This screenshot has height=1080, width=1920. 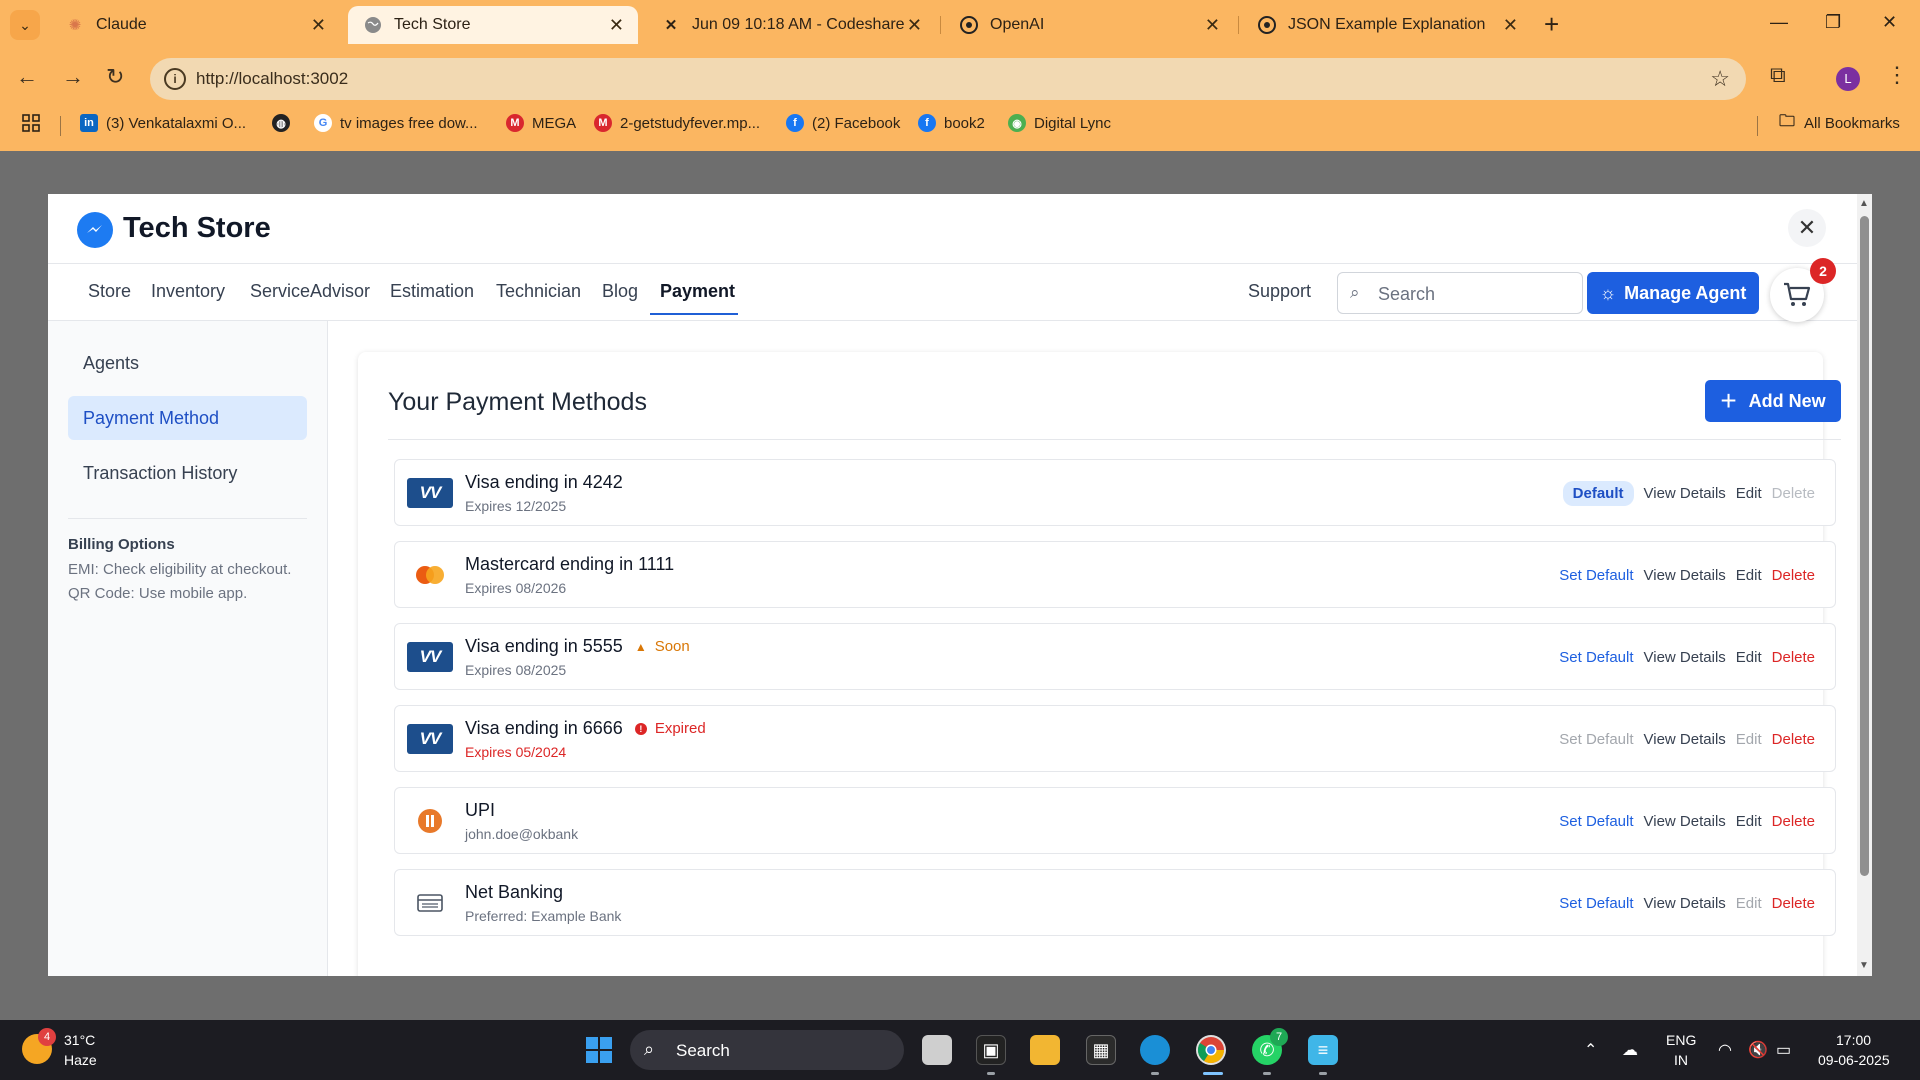 I want to click on address-bar: i http://localhost:3002 ☆, so click(x=948, y=79).